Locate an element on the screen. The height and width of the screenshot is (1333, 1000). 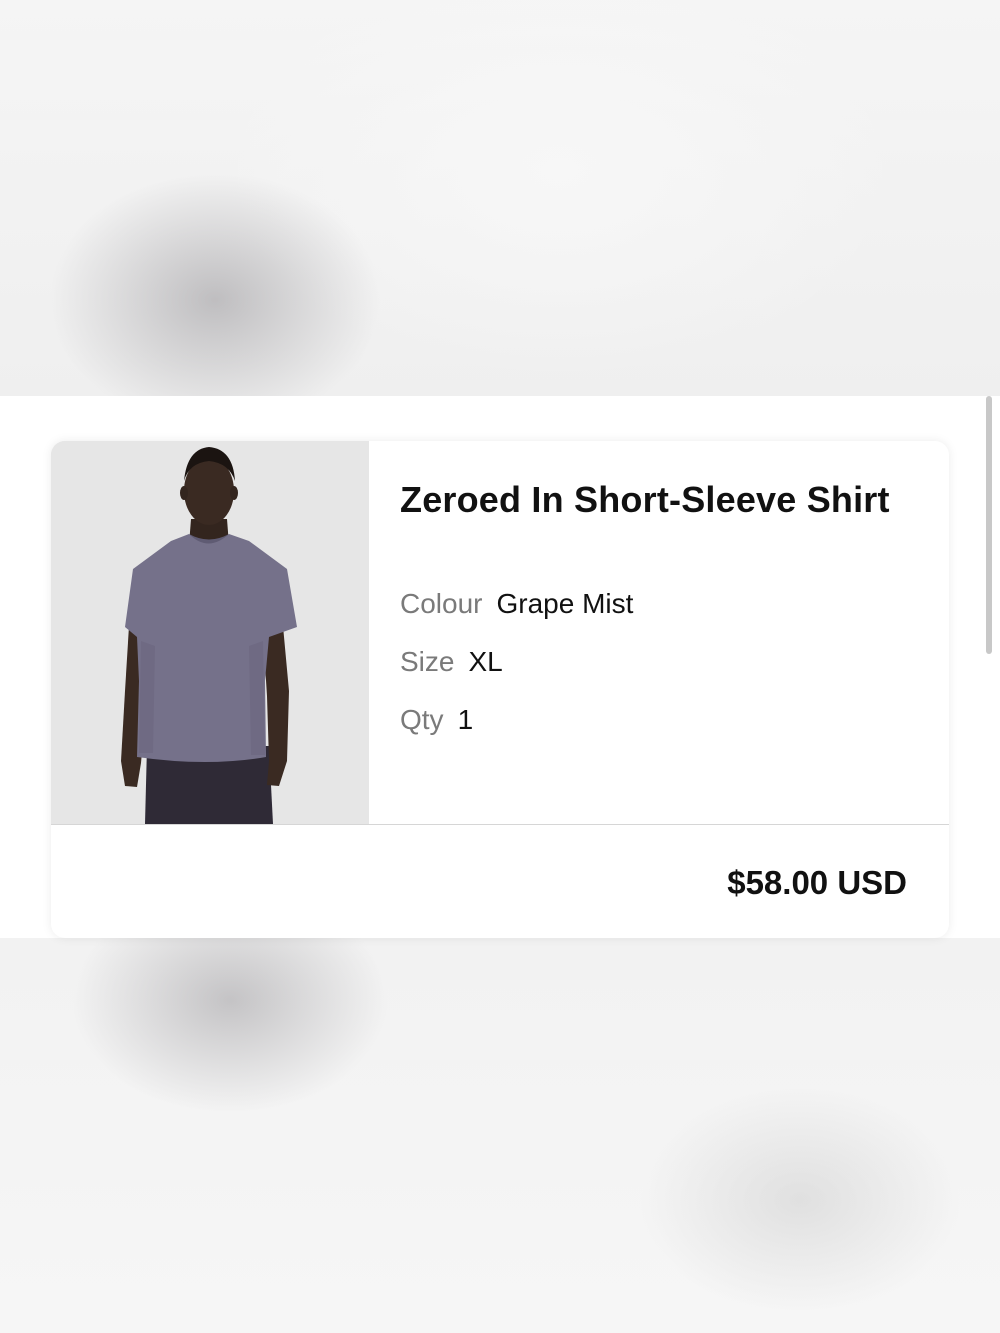
colour-value: Grape Mist is located at coordinates (565, 603).